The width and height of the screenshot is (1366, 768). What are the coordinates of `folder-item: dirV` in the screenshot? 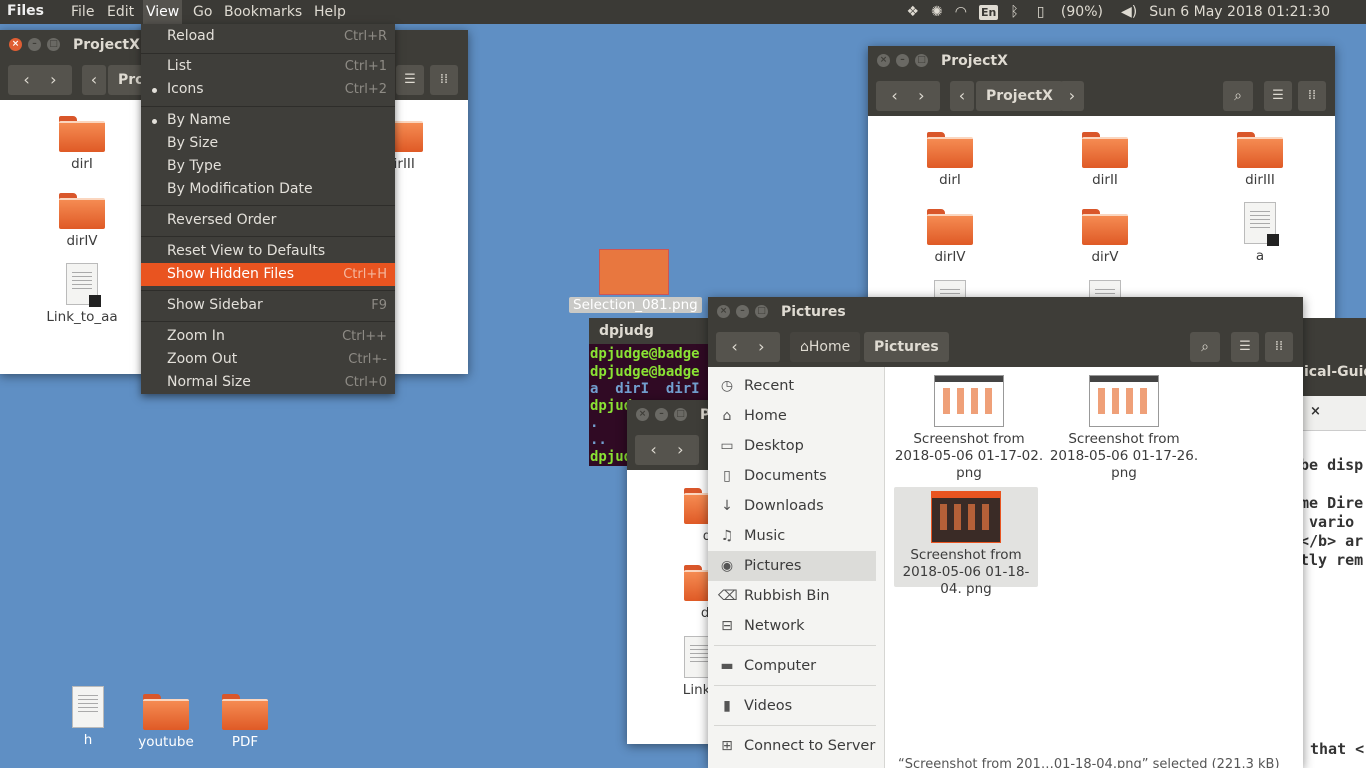 It's located at (1105, 237).